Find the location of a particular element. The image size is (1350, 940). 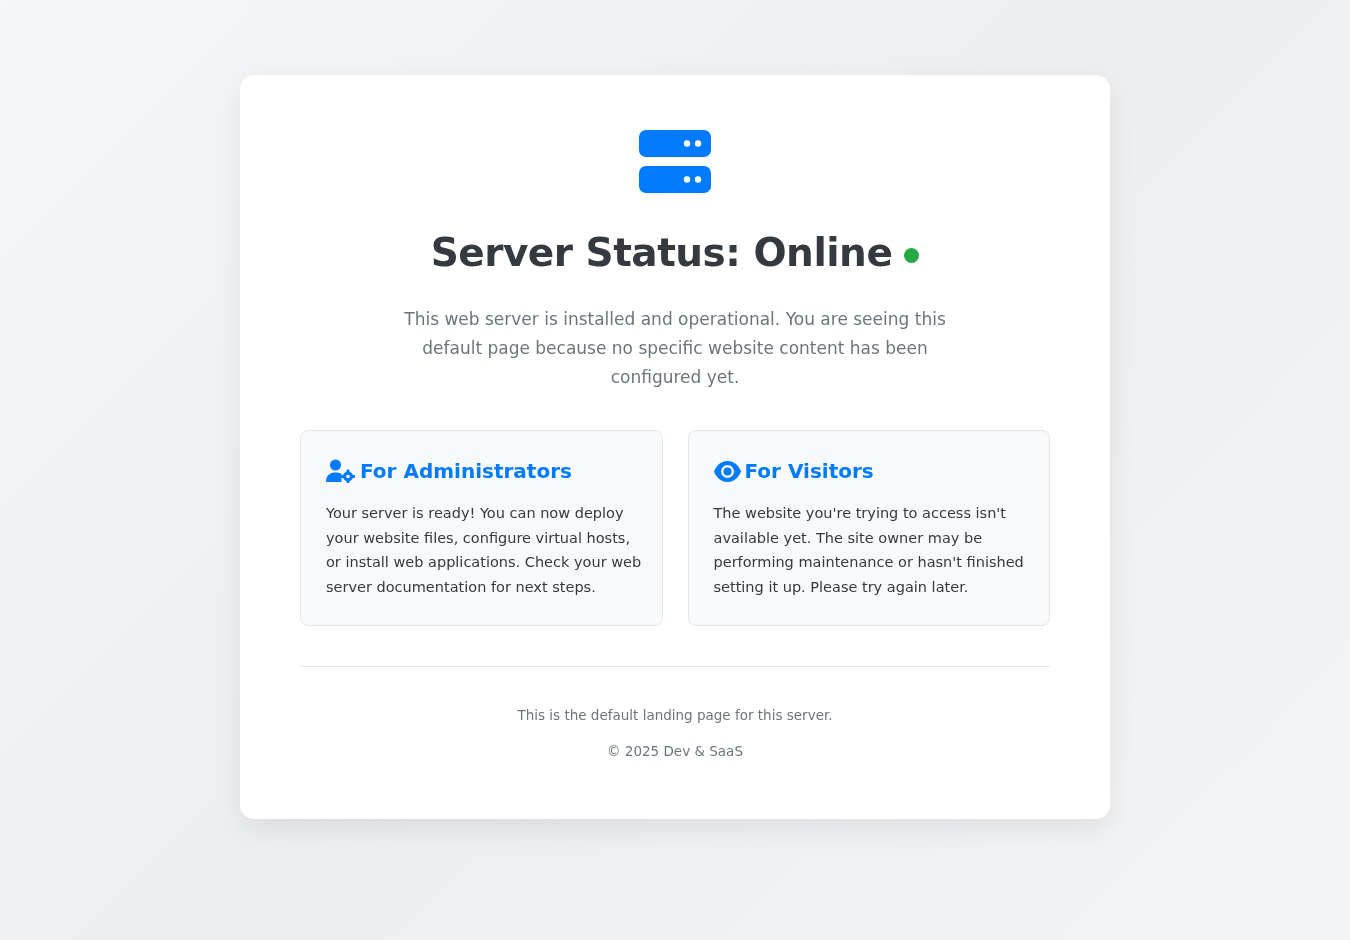

page-title: Server Status: Online is located at coordinates (661, 252).